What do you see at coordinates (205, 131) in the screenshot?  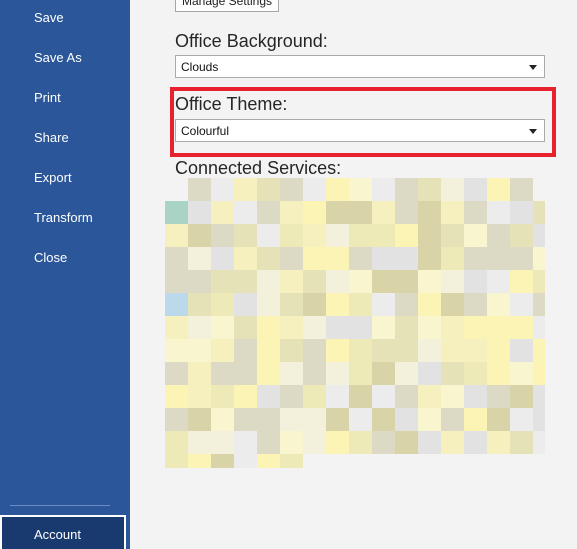 I see `office-theme-value: Colourful` at bounding box center [205, 131].